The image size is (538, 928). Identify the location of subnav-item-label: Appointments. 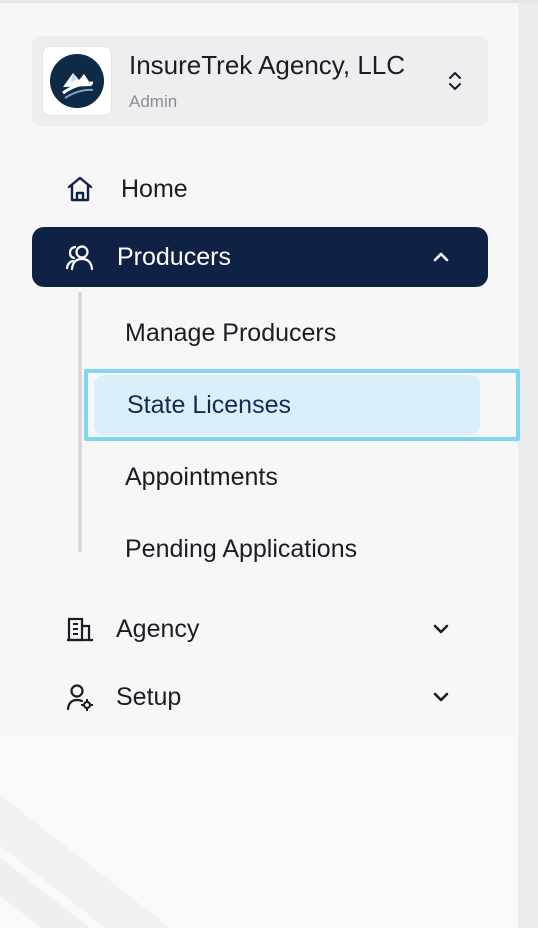
(201, 476).